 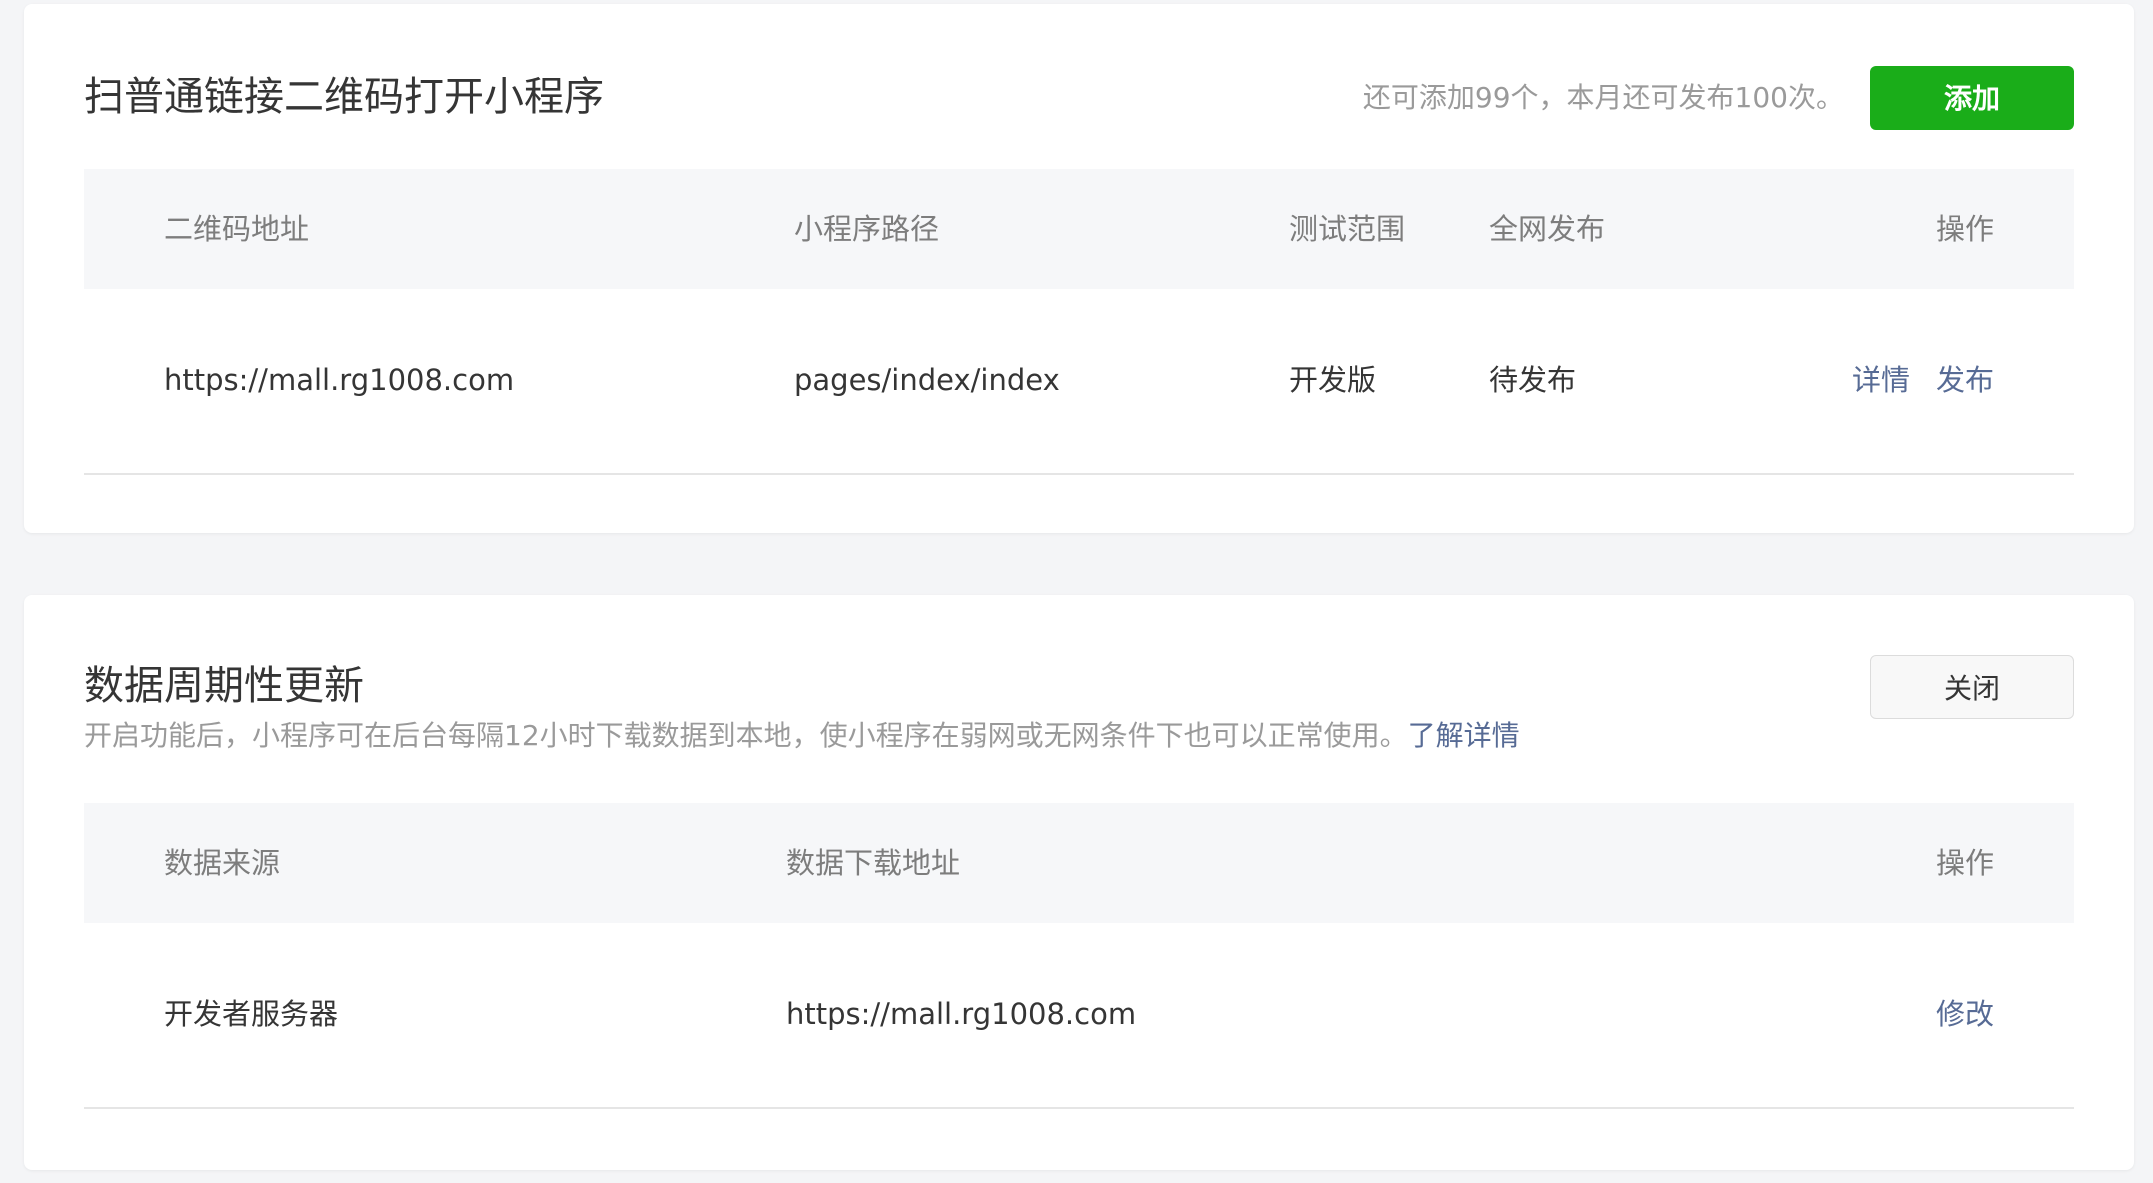 What do you see at coordinates (1464, 735) in the screenshot?
I see `learn-more-link: 了解详情` at bounding box center [1464, 735].